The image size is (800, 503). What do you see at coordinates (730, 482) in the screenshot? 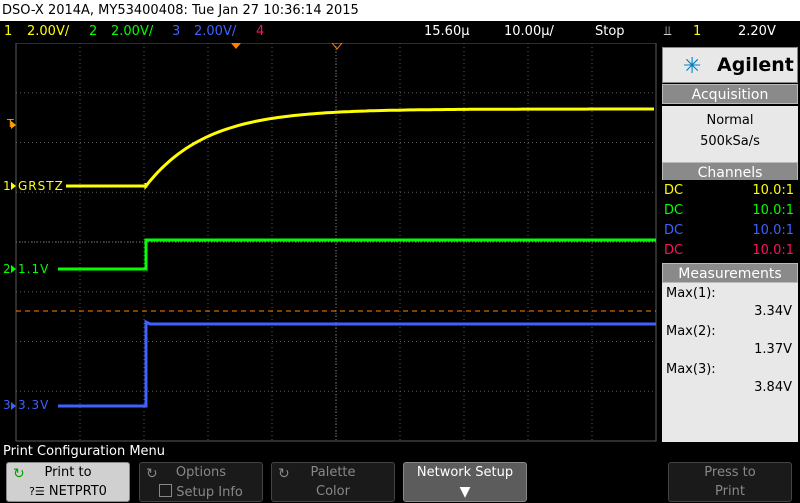
I see `press-to-print-softkey: Press to Print` at bounding box center [730, 482].